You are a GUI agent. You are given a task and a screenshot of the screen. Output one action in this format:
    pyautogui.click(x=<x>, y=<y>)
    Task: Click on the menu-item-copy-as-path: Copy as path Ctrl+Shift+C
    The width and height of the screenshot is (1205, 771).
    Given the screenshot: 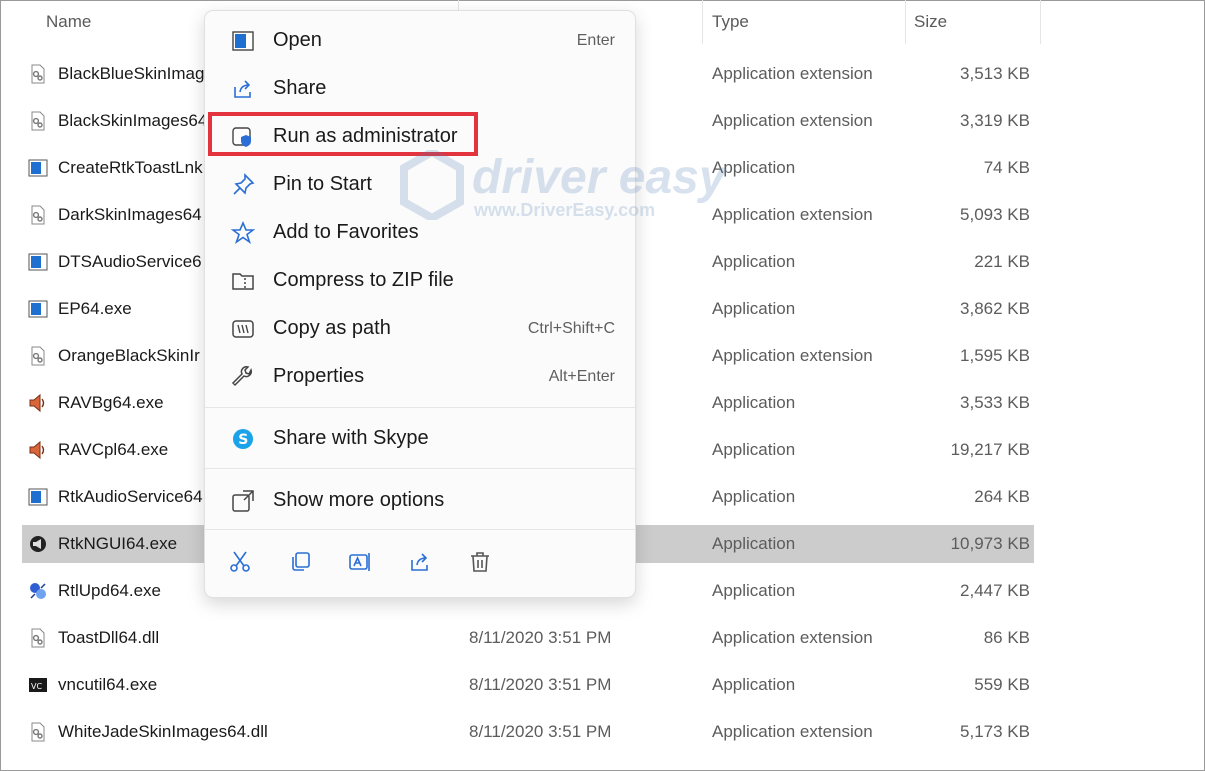 What is the action you would take?
    pyautogui.click(x=420, y=328)
    